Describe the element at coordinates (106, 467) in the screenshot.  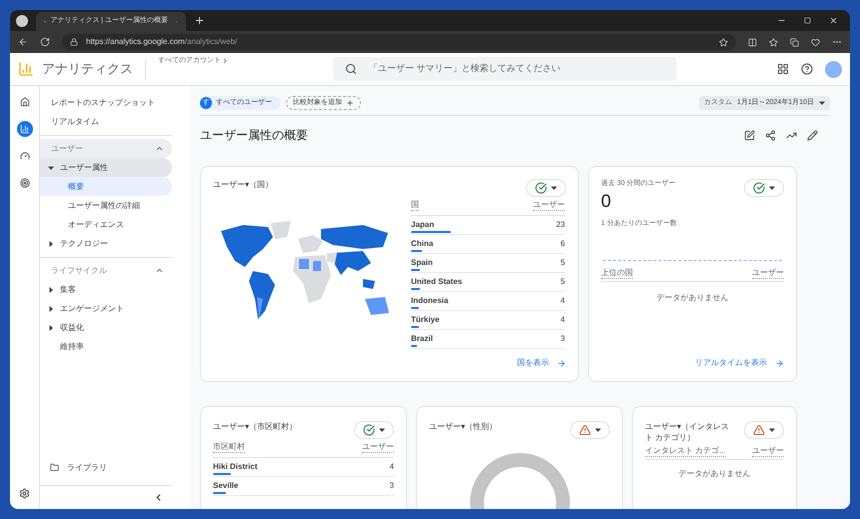
I see `library-link: ライブラリ` at that location.